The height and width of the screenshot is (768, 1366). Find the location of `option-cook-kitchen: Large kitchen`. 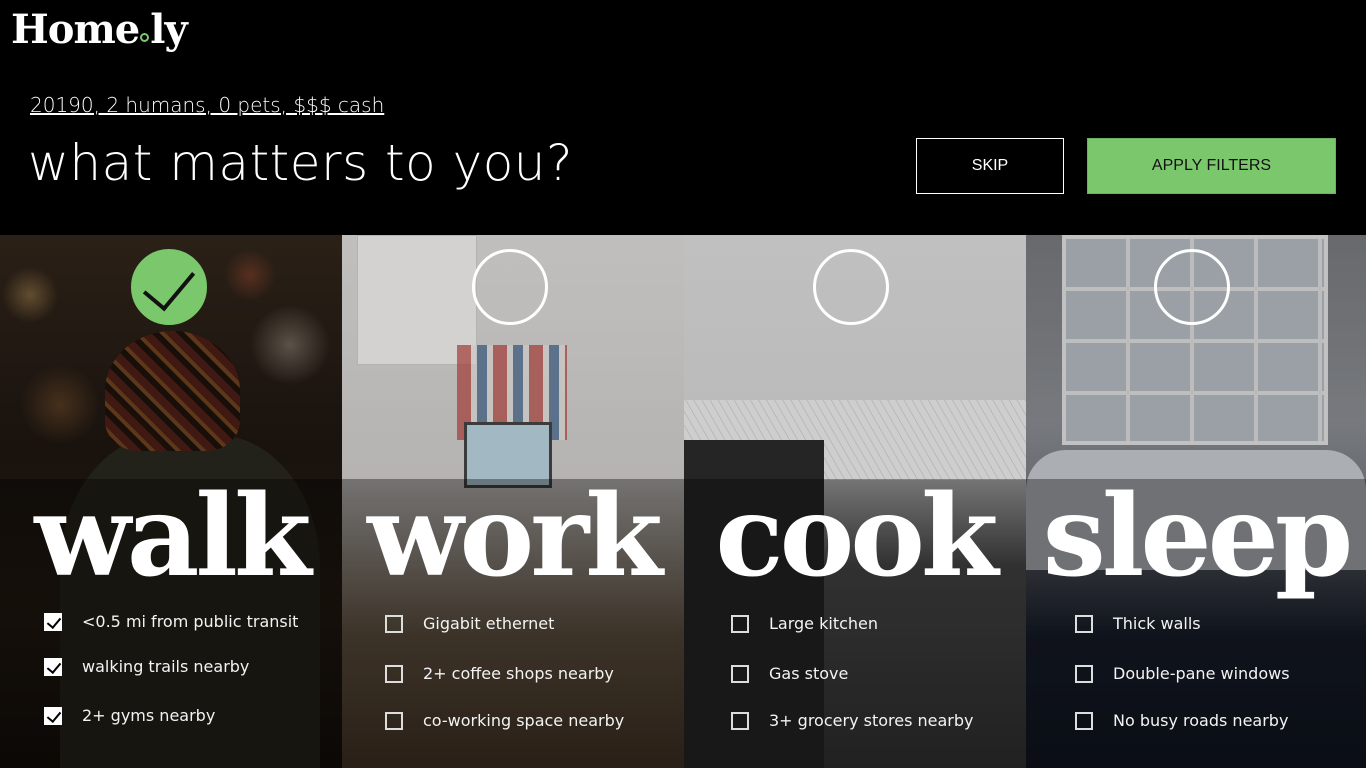

option-cook-kitchen: Large kitchen is located at coordinates (804, 623).